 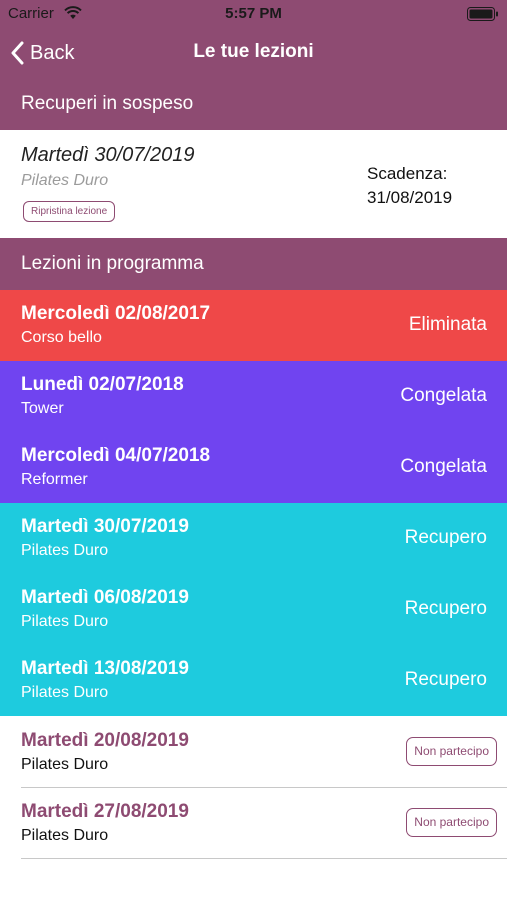 What do you see at coordinates (253, 538) in the screenshot?
I see `lesson-row-recovery: Martedì 30/07/2019 Pilates Duro Recupero` at bounding box center [253, 538].